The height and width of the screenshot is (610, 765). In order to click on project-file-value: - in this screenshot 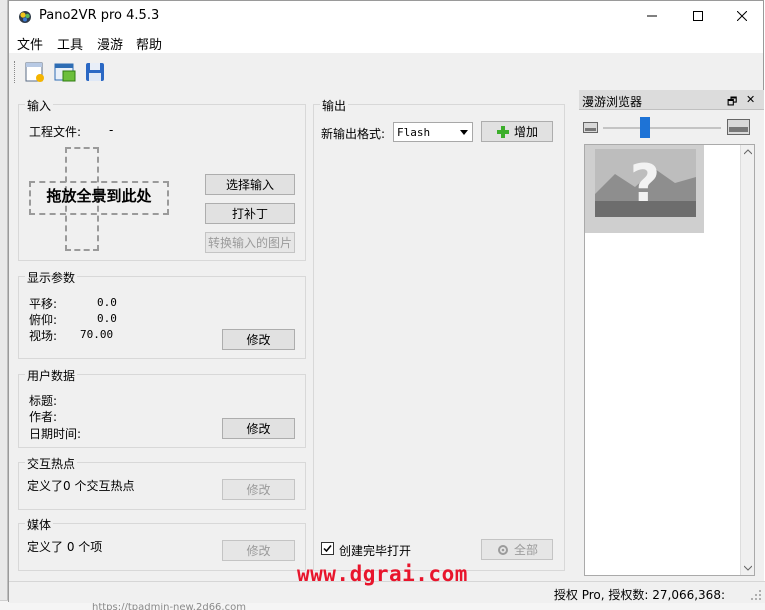, I will do `click(111, 130)`.